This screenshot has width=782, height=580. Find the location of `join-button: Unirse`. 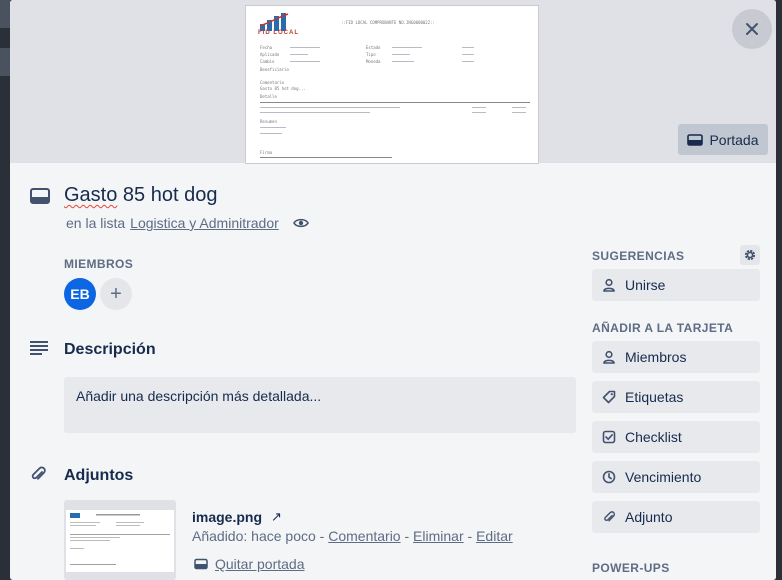

join-button: Unirse is located at coordinates (676, 285).